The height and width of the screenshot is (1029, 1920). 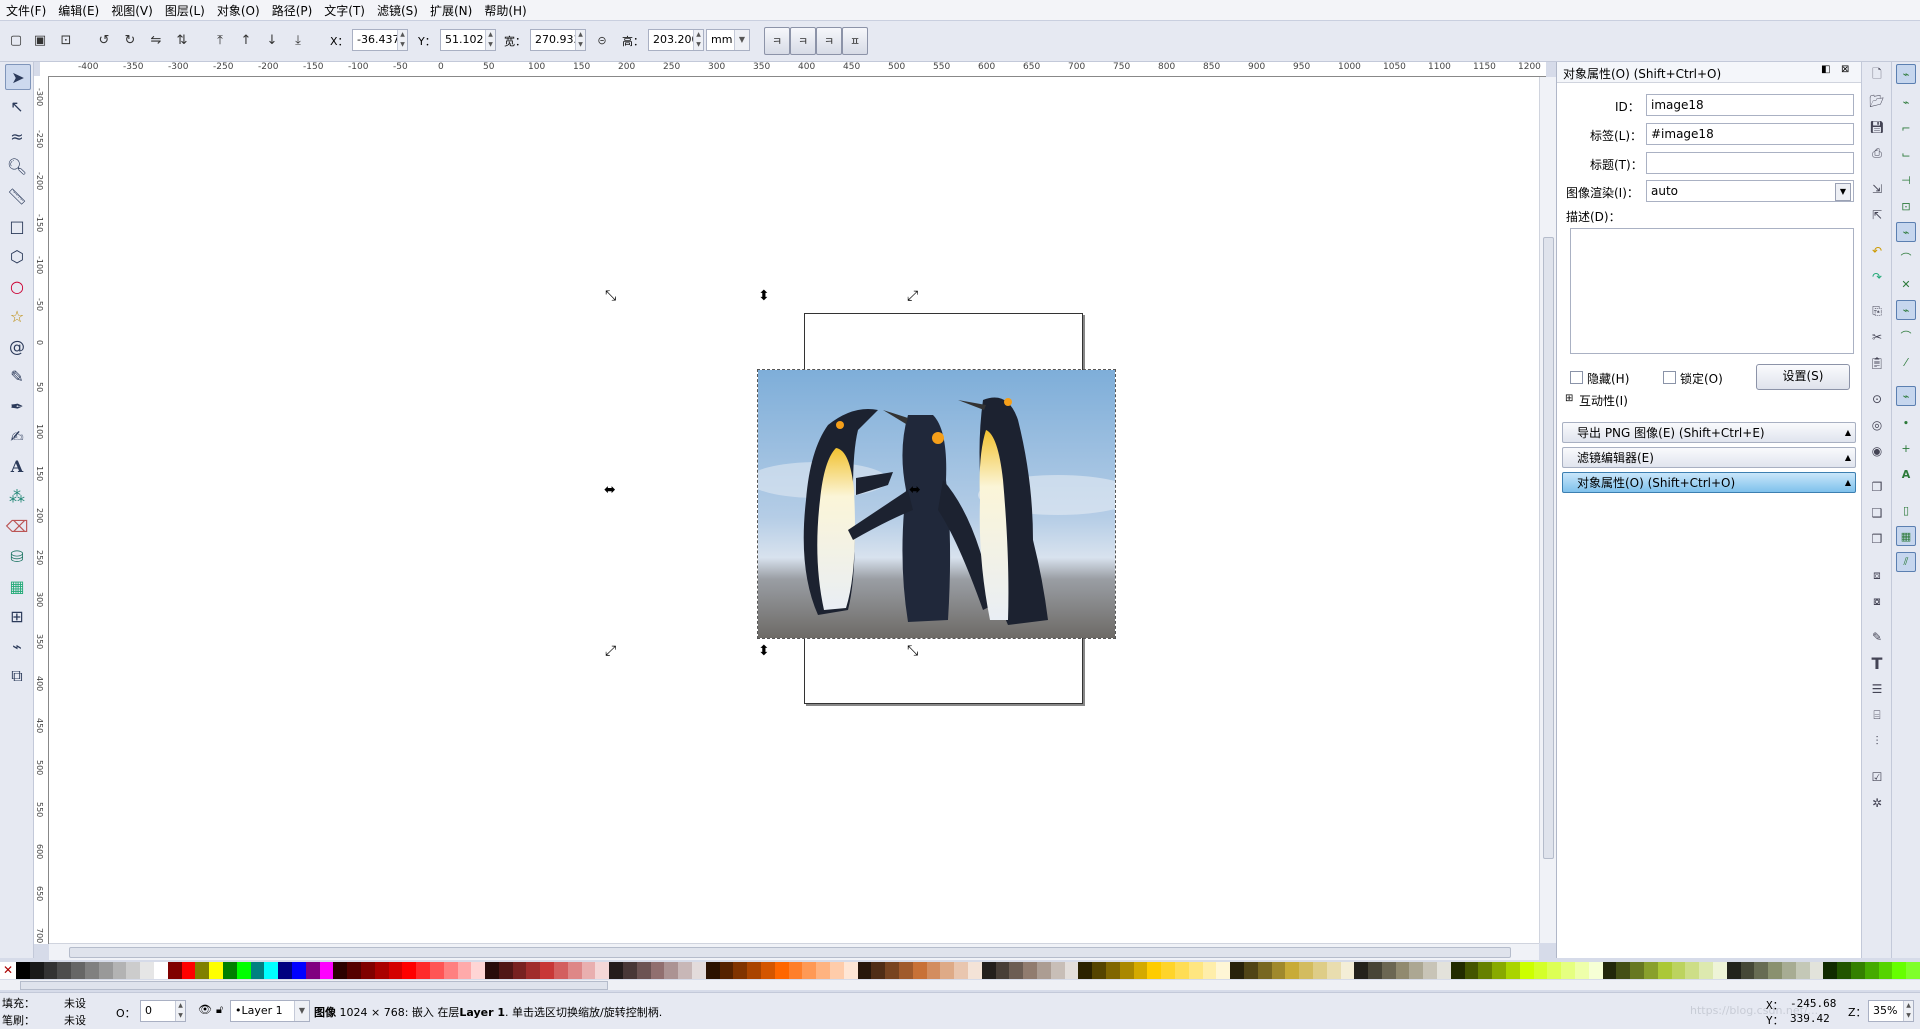 I want to click on menu-item: 编辑(E), so click(x=78, y=10).